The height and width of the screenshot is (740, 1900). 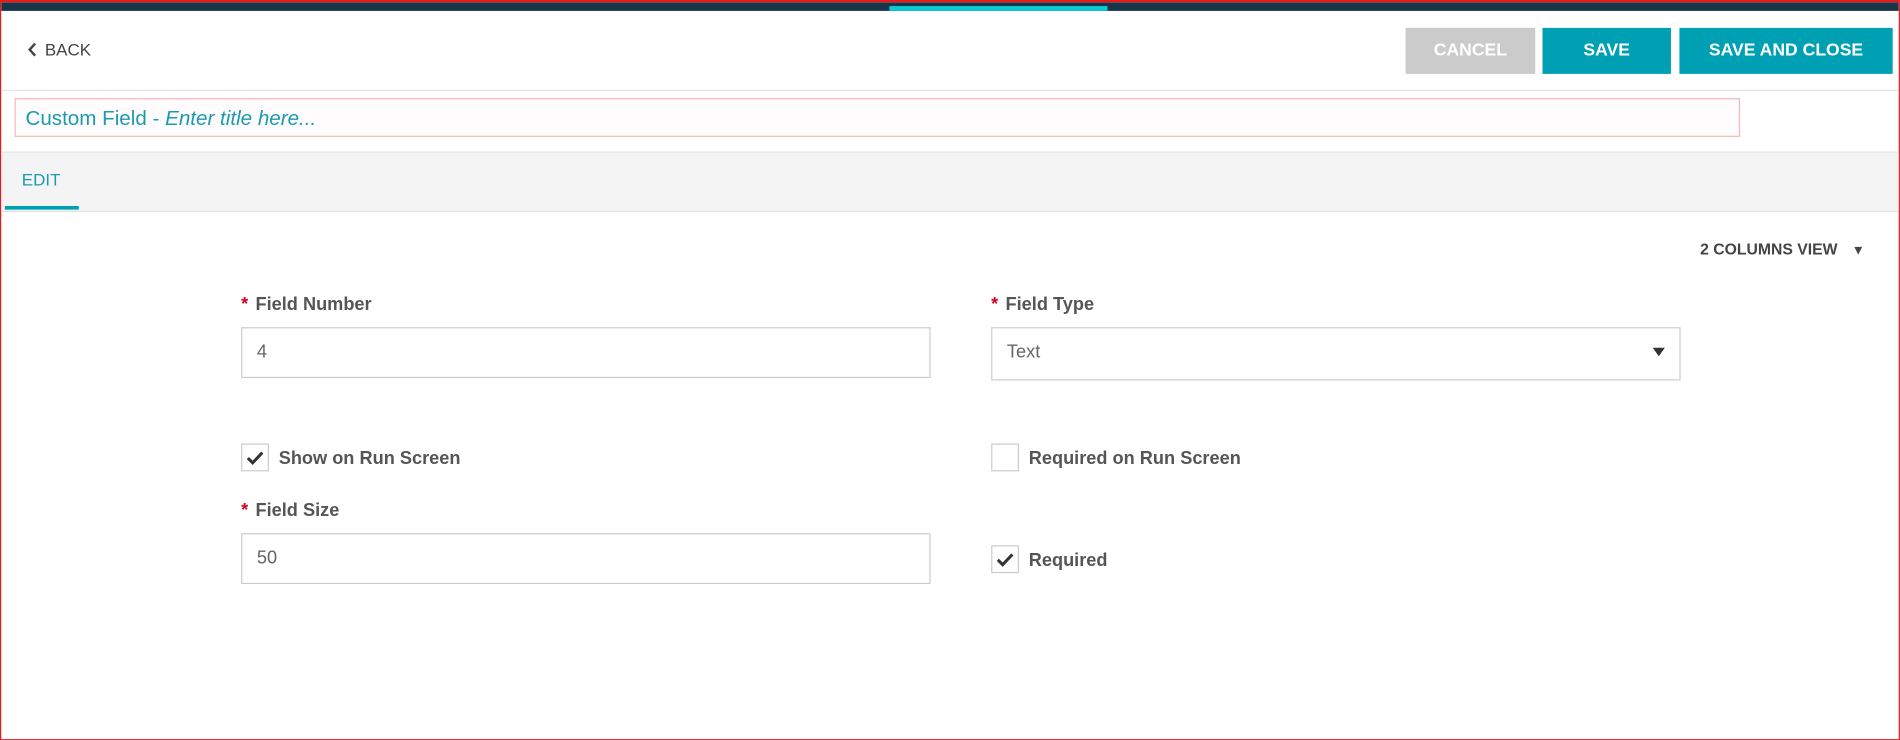 I want to click on required-on-run-screen-checkbox, so click(x=1005, y=457).